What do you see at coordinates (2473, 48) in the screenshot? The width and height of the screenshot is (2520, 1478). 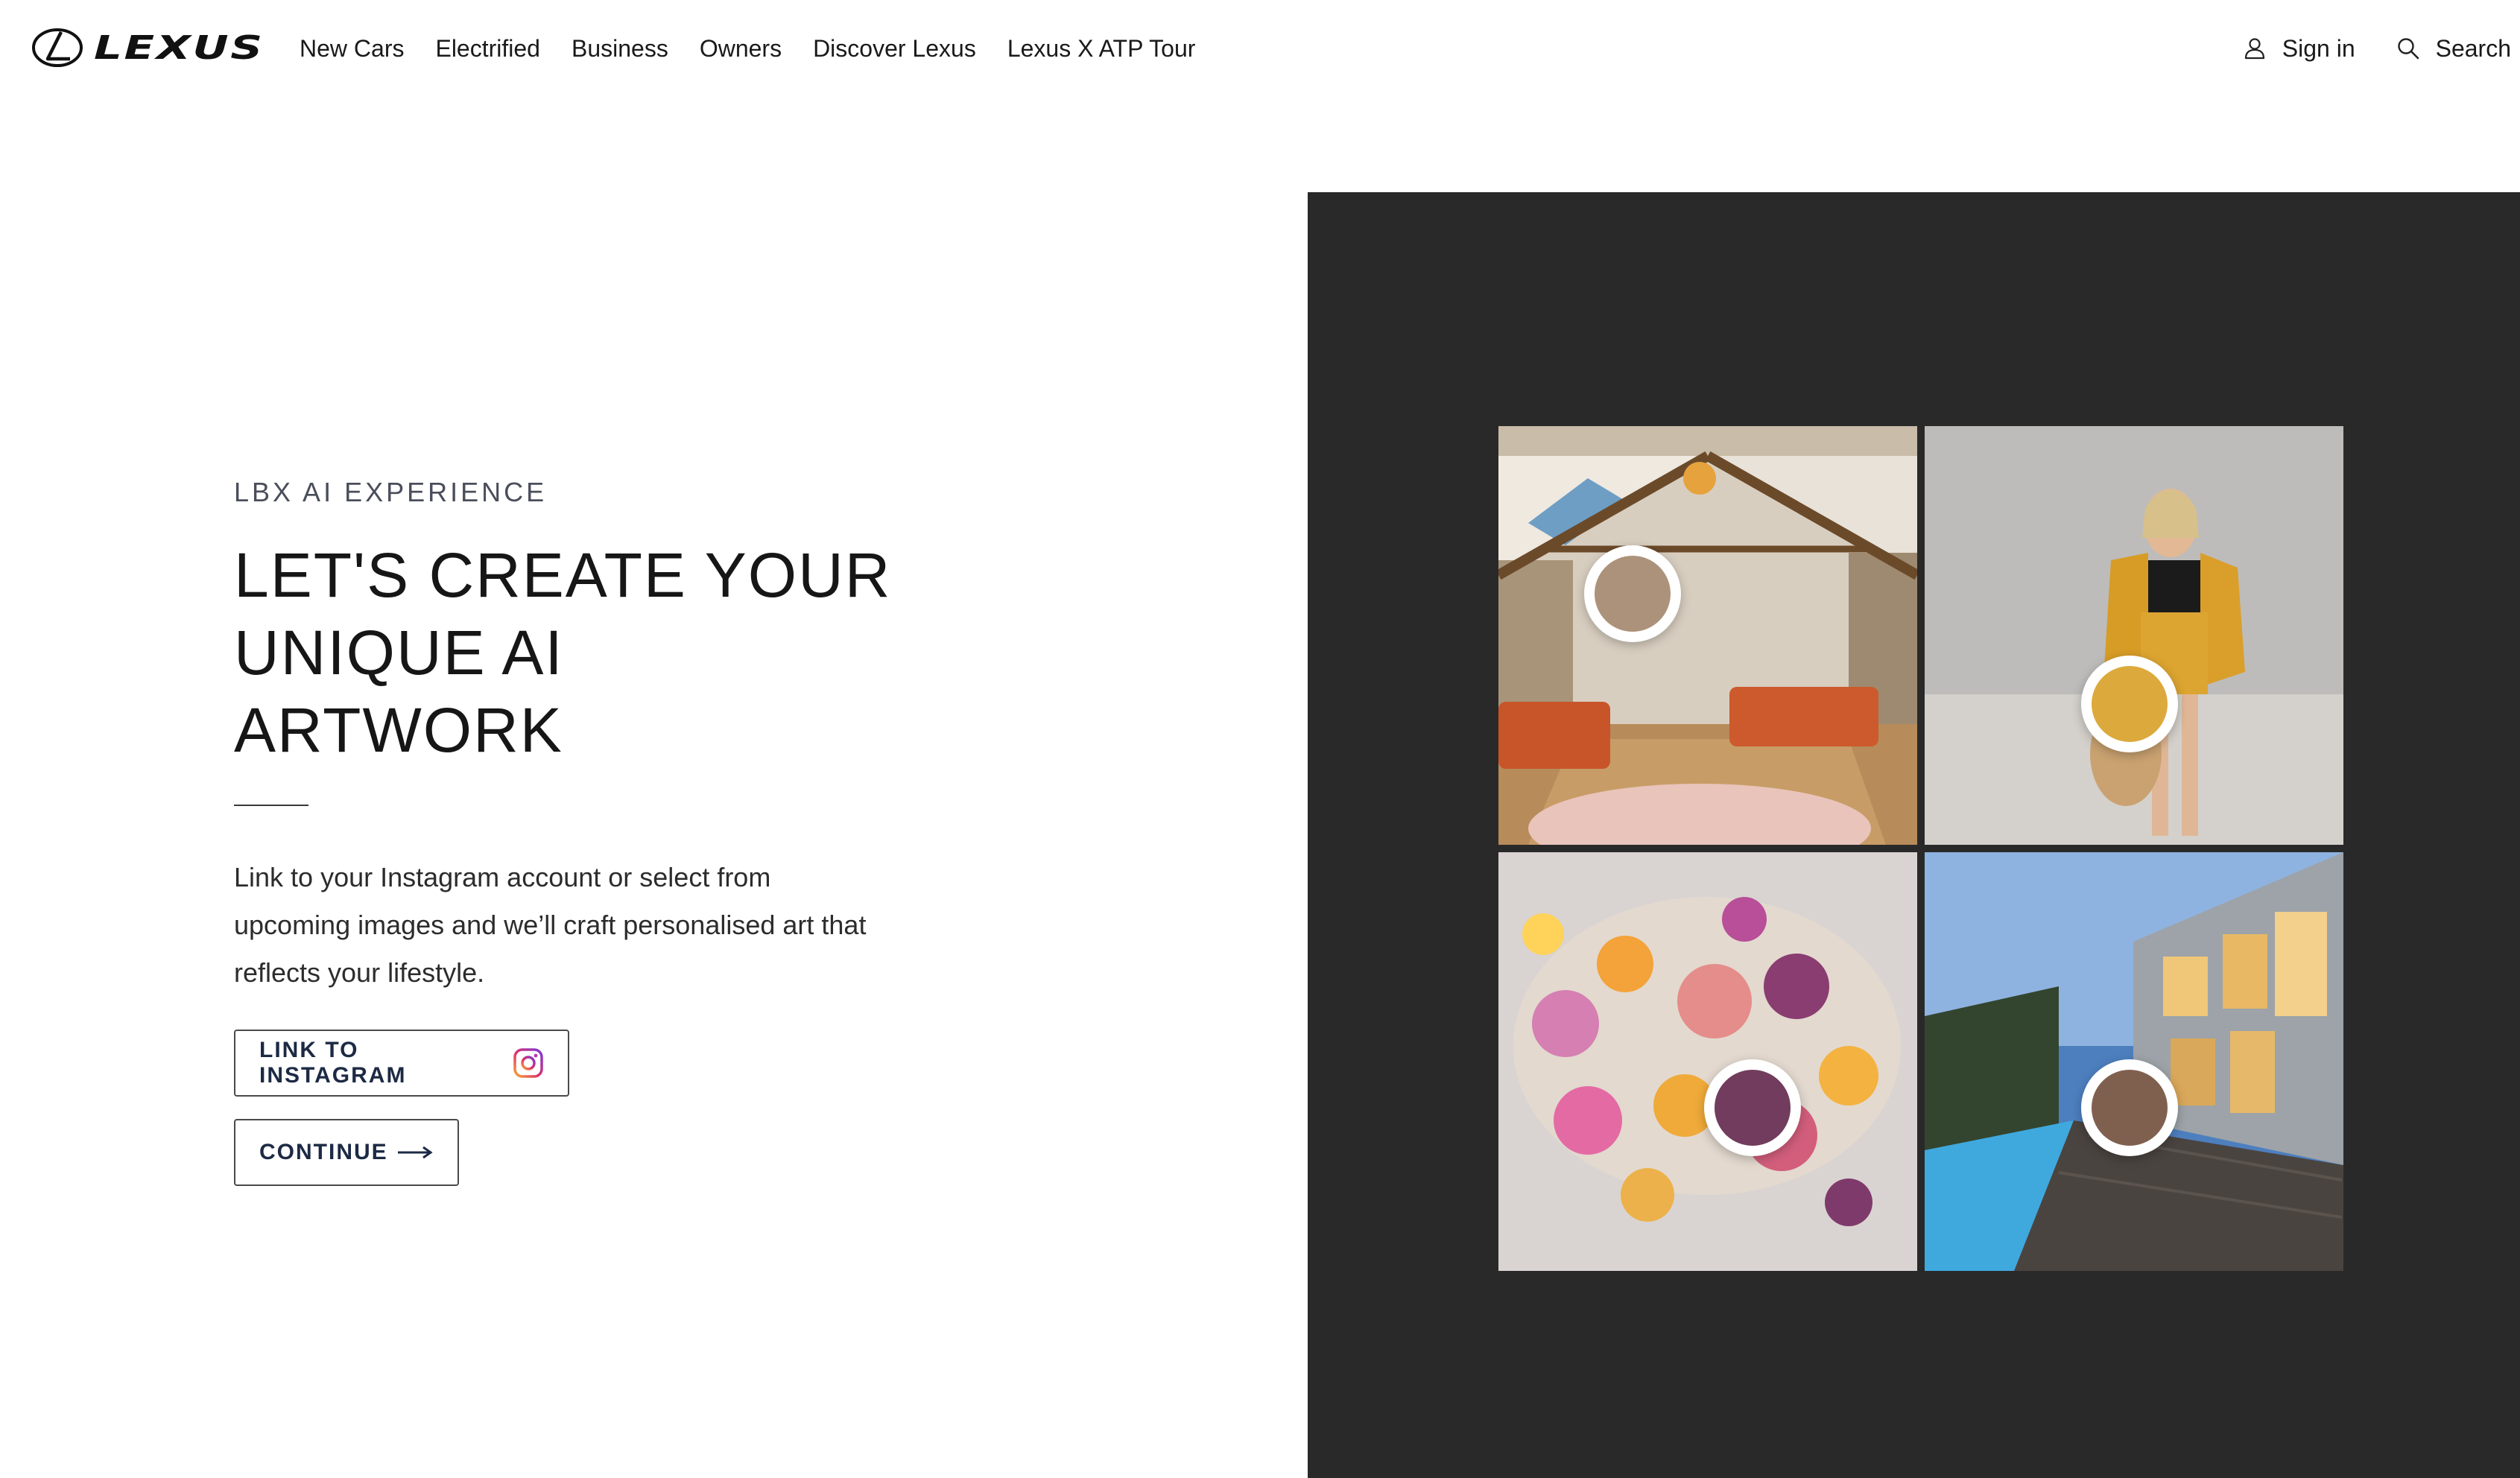 I see `search-label: Search` at bounding box center [2473, 48].